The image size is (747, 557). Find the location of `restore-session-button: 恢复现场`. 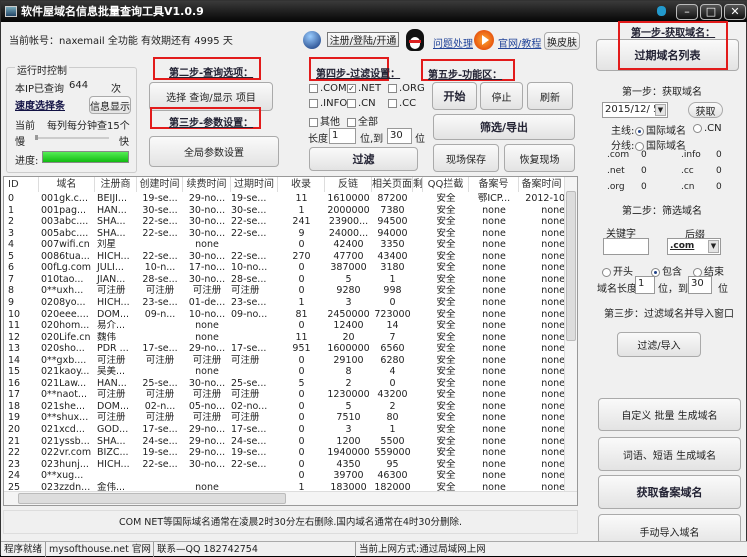

restore-session-button: 恢复现场 is located at coordinates (539, 158).